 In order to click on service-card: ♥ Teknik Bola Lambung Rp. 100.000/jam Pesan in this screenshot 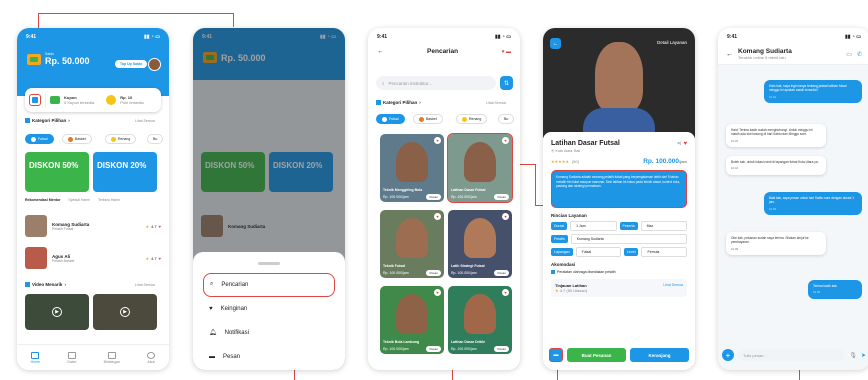, I will do `click(412, 320)`.